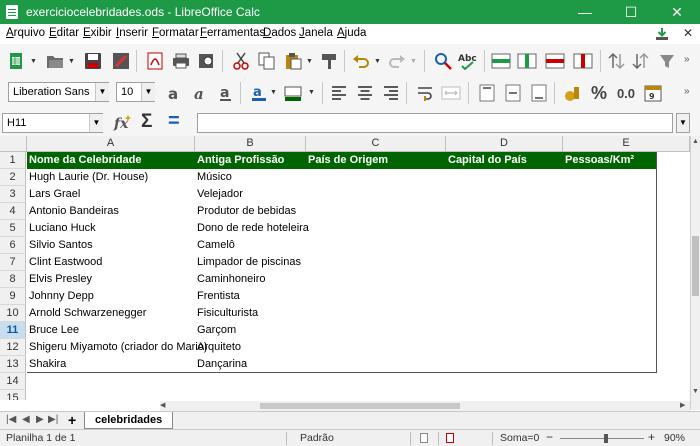 This screenshot has width=700, height=446. Describe the element at coordinates (513, 93) in the screenshot. I see `center-vertically-icon` at that location.